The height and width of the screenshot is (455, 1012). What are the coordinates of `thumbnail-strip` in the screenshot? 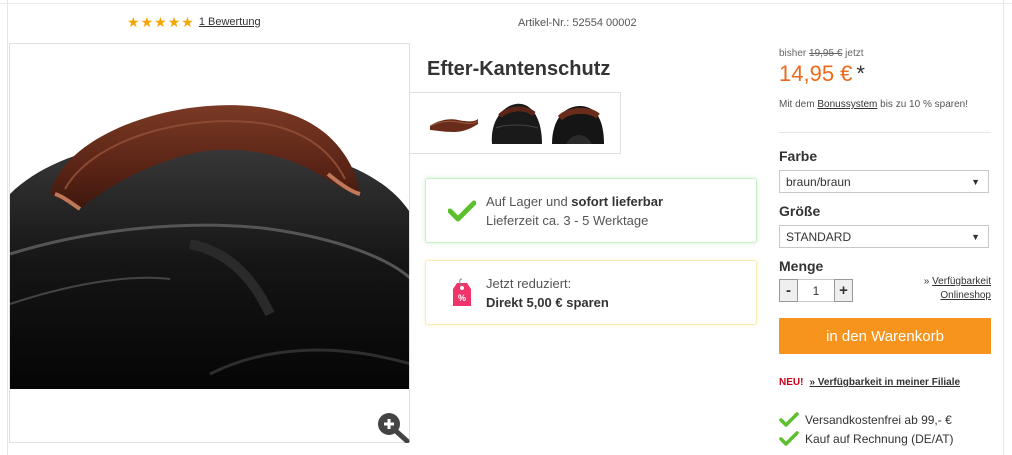 It's located at (515, 123).